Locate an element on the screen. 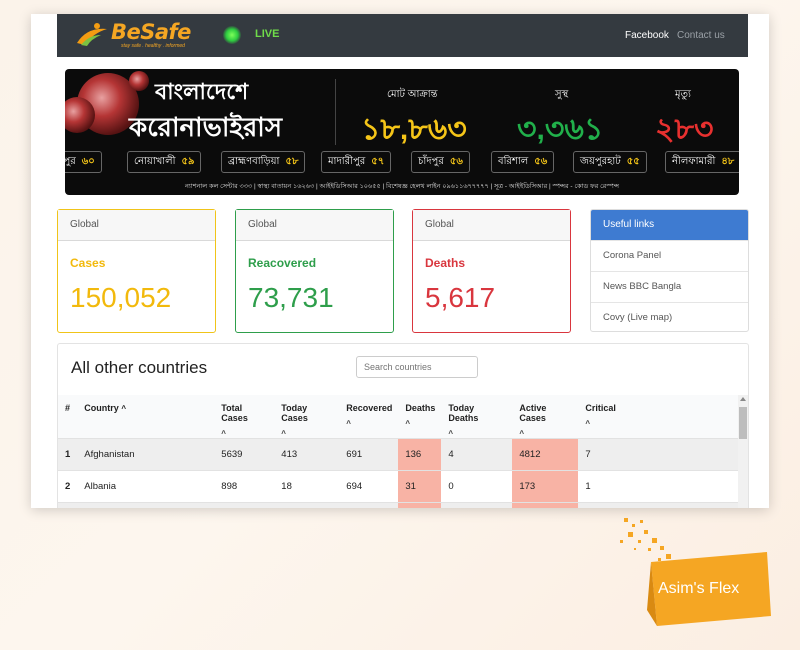 This screenshot has height=650, width=800. live-indicator-icon is located at coordinates (232, 35).